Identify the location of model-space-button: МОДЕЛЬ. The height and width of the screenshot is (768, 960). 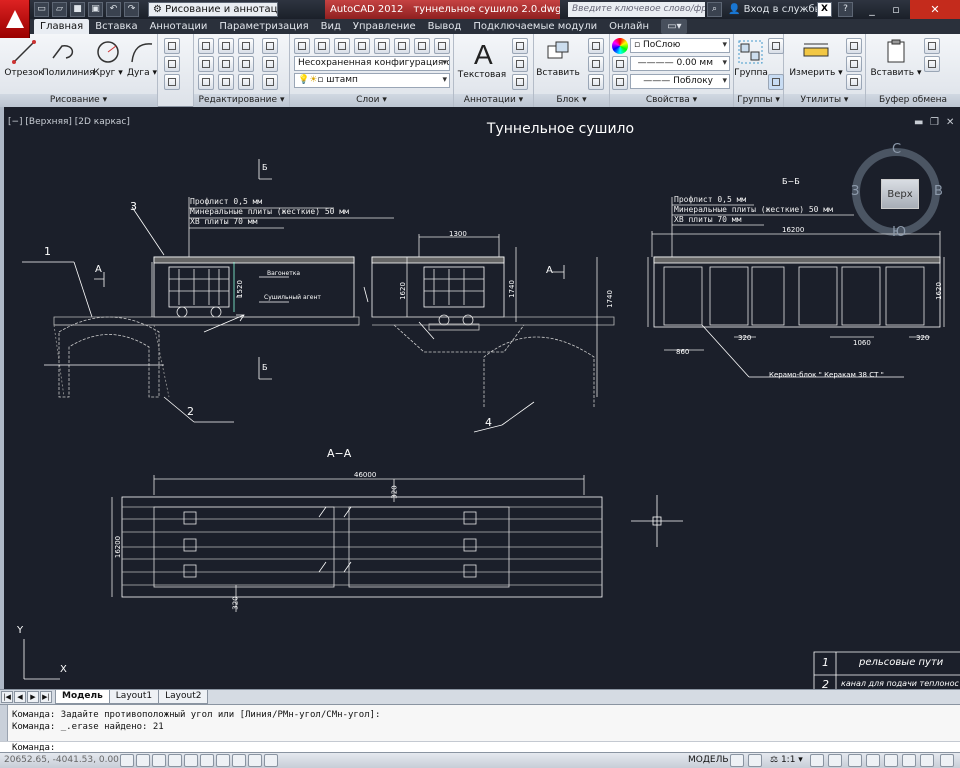
(708, 760).